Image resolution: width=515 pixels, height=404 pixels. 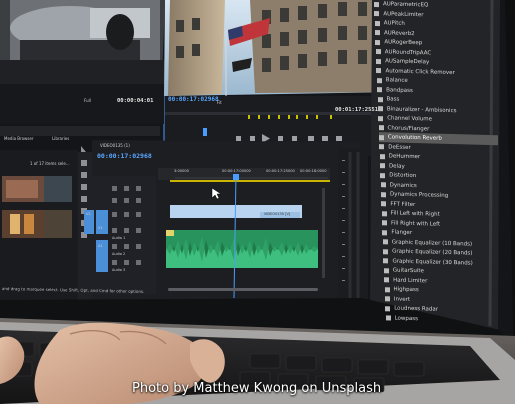 What do you see at coordinates (60, 138) in the screenshot?
I see `project-tab-libraries: Libraries` at bounding box center [60, 138].